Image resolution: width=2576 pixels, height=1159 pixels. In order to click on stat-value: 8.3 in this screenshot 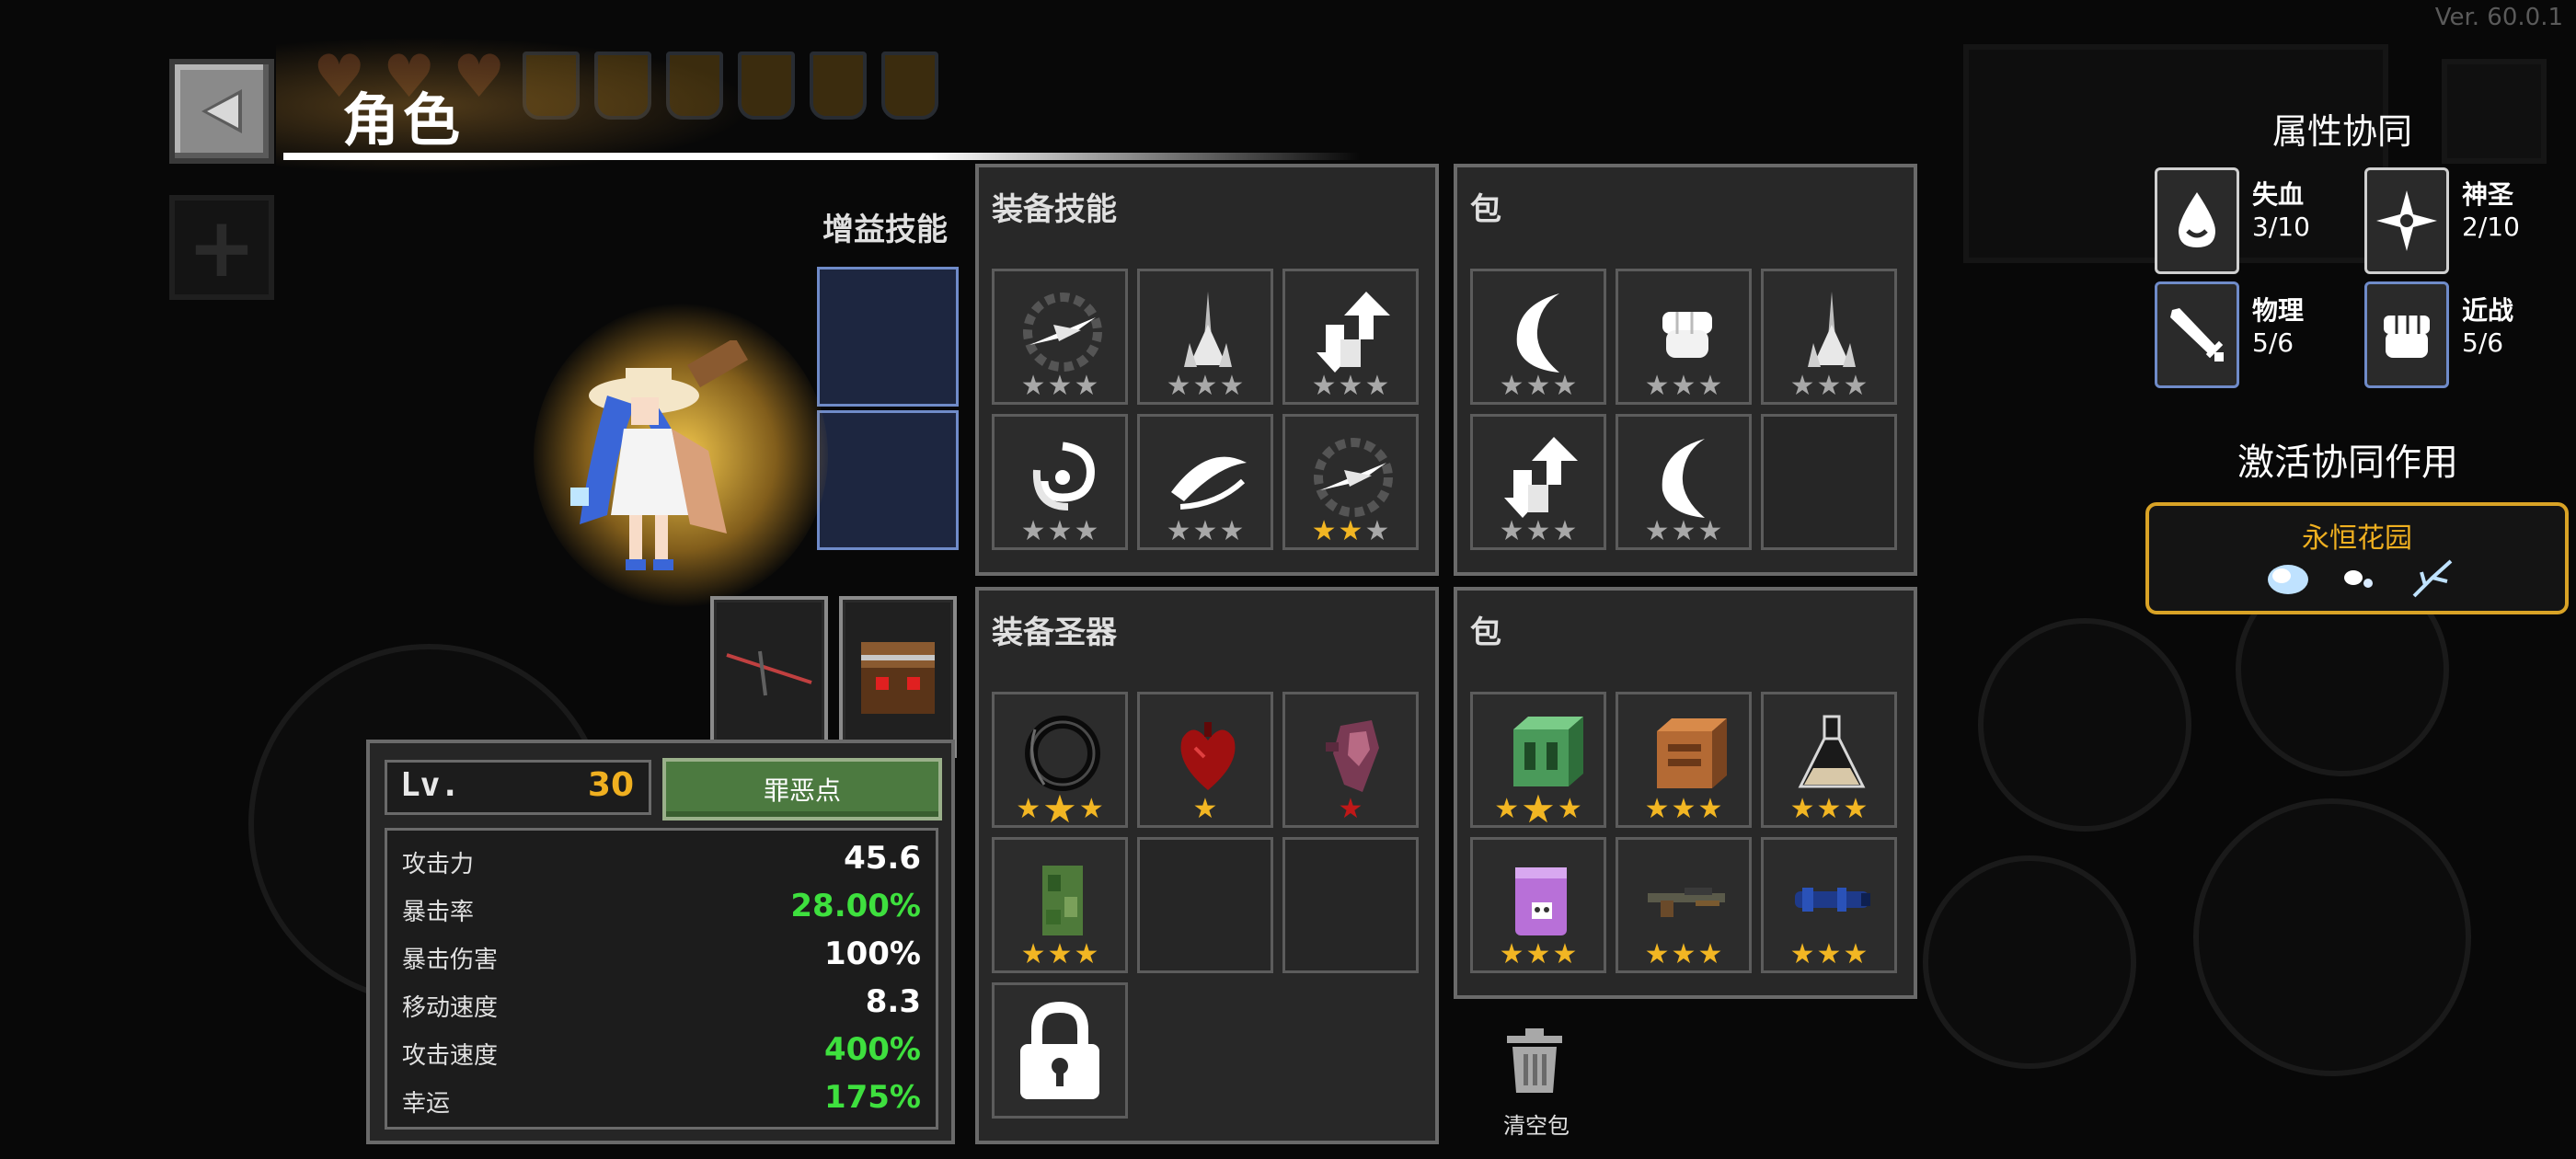, I will do `click(893, 1001)`.